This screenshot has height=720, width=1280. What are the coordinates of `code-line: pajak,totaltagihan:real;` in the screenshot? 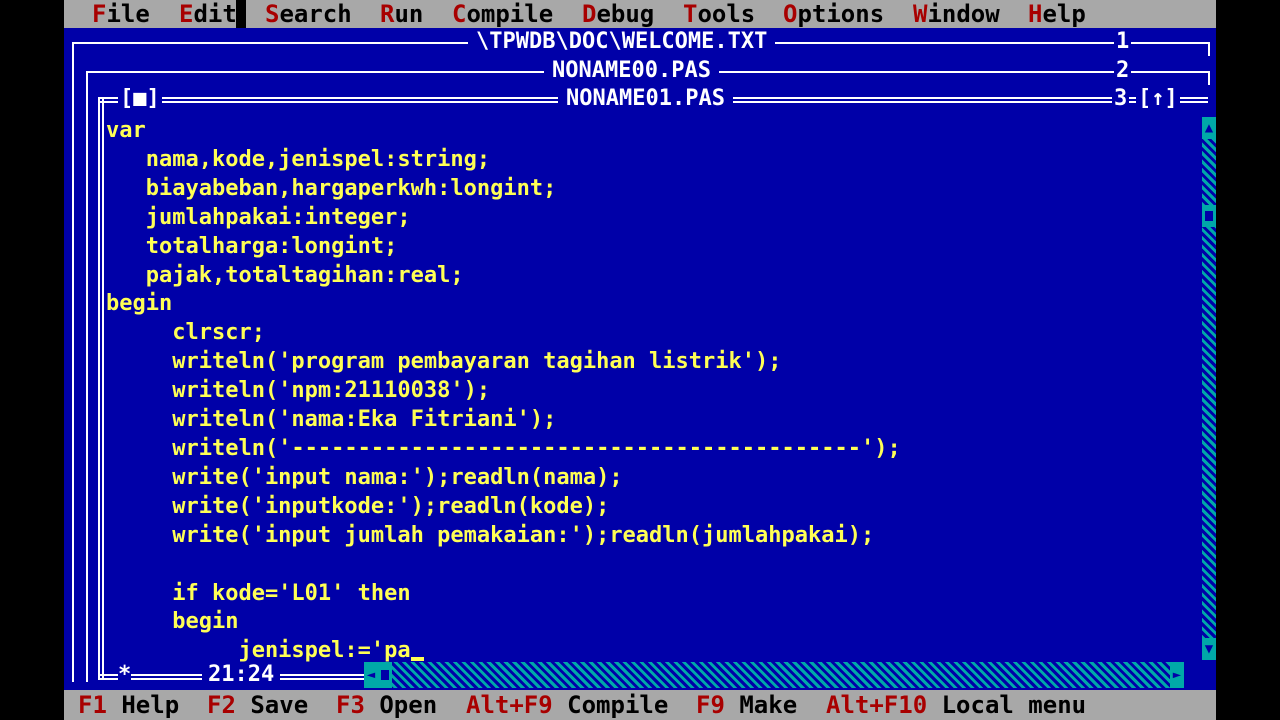 It's located at (285, 275).